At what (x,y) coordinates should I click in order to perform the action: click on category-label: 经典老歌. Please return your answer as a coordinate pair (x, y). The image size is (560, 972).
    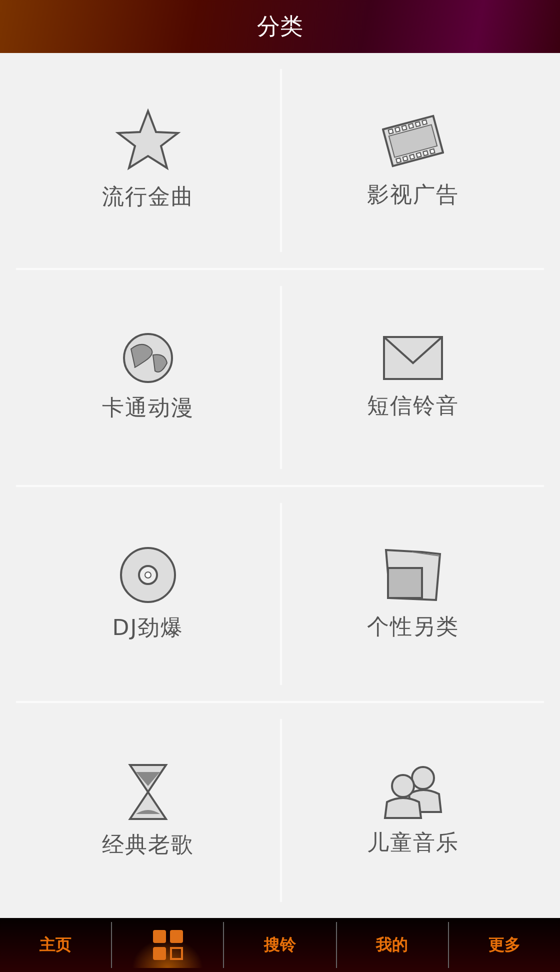
    Looking at the image, I should click on (148, 846).